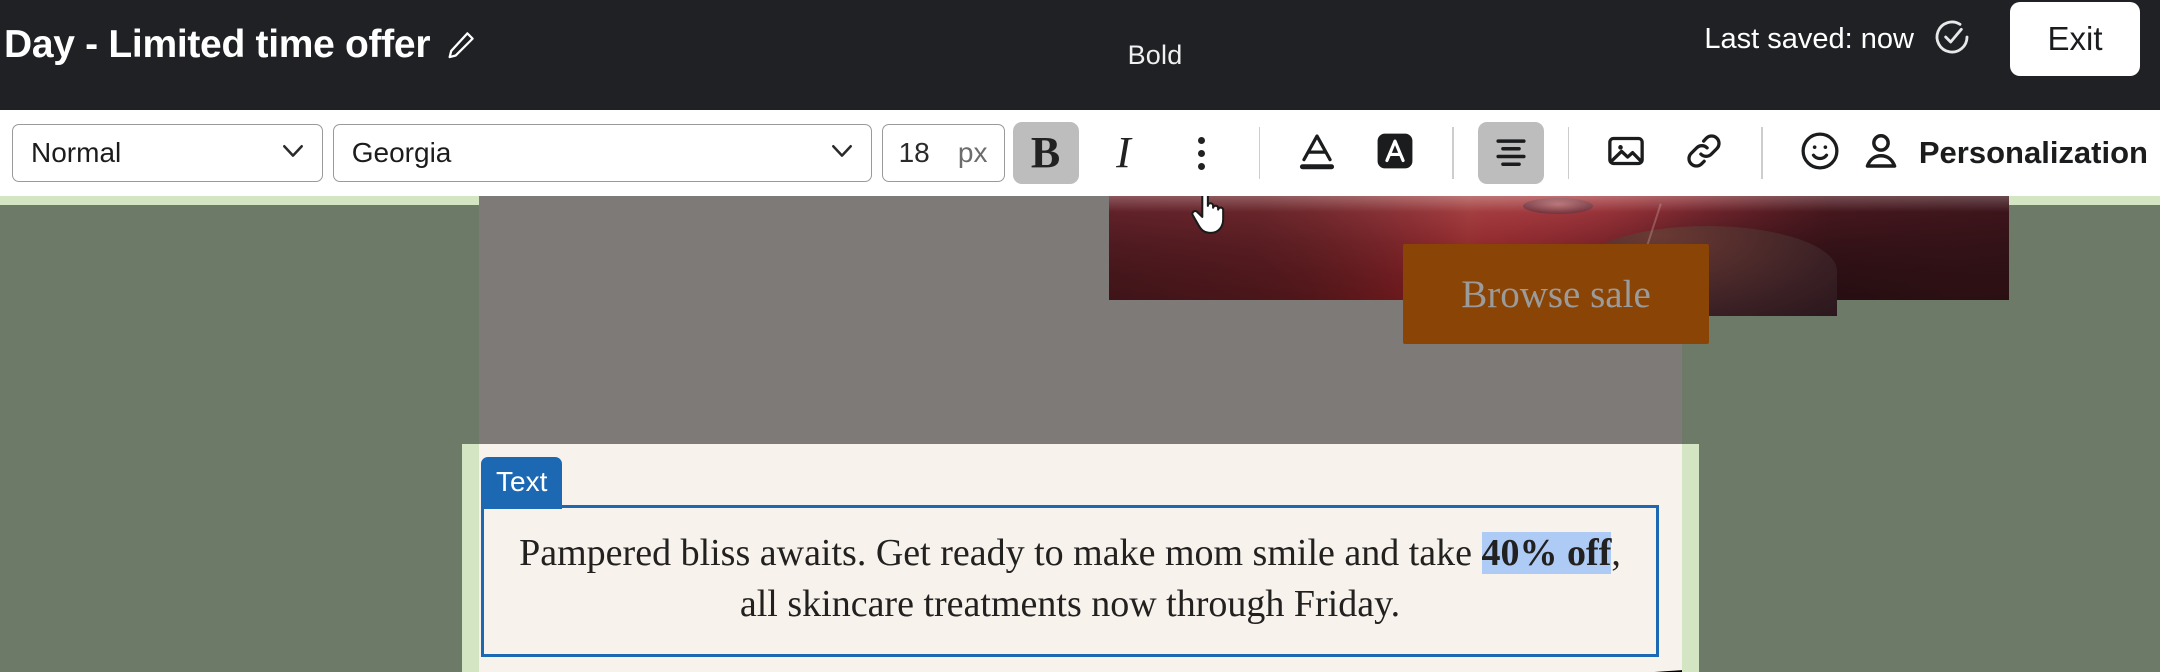 The width and height of the screenshot is (2160, 672). What do you see at coordinates (1922, 47) in the screenshot?
I see `top-bar-right-group: Last saved: now Exit` at bounding box center [1922, 47].